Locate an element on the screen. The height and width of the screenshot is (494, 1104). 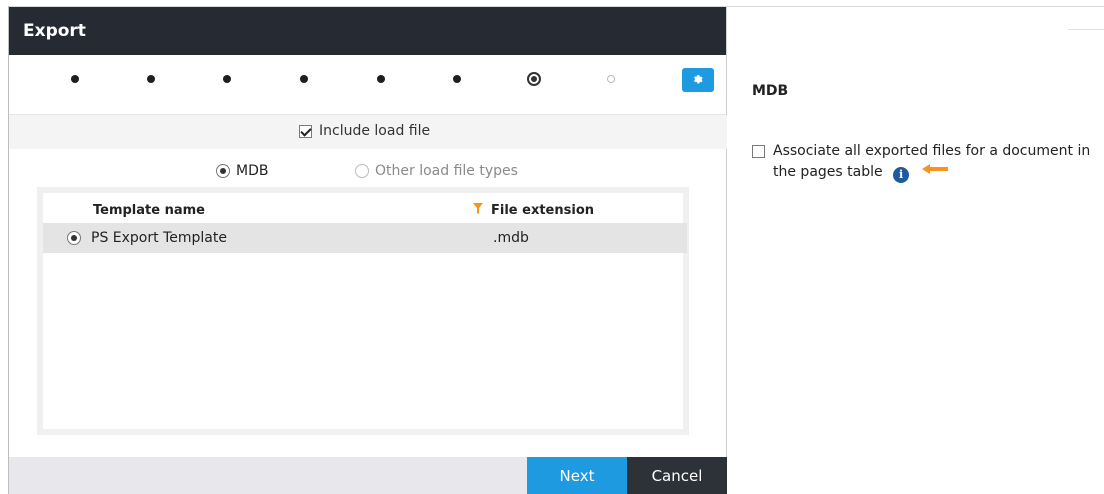
load-file-type-group: MDB Other load file types is located at coordinates (368, 170).